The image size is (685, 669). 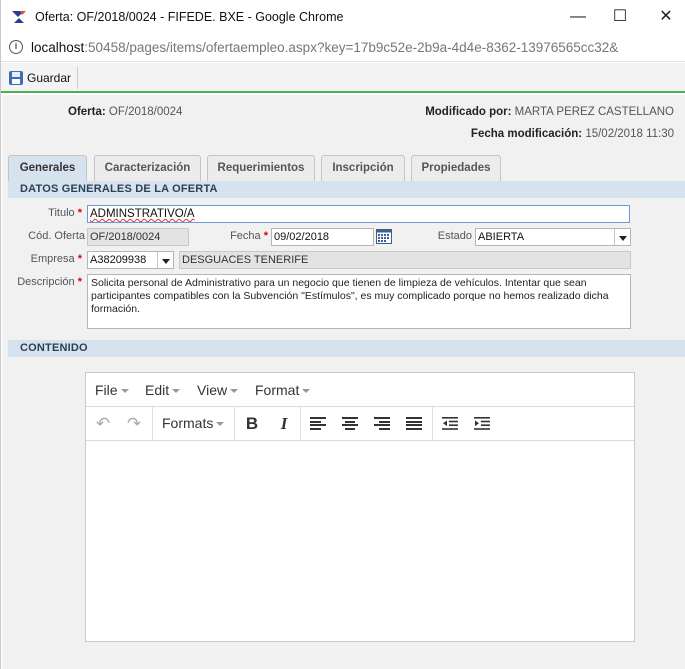 I want to click on titulo-input: ADMINSTRATIVO/A, so click(x=358, y=214).